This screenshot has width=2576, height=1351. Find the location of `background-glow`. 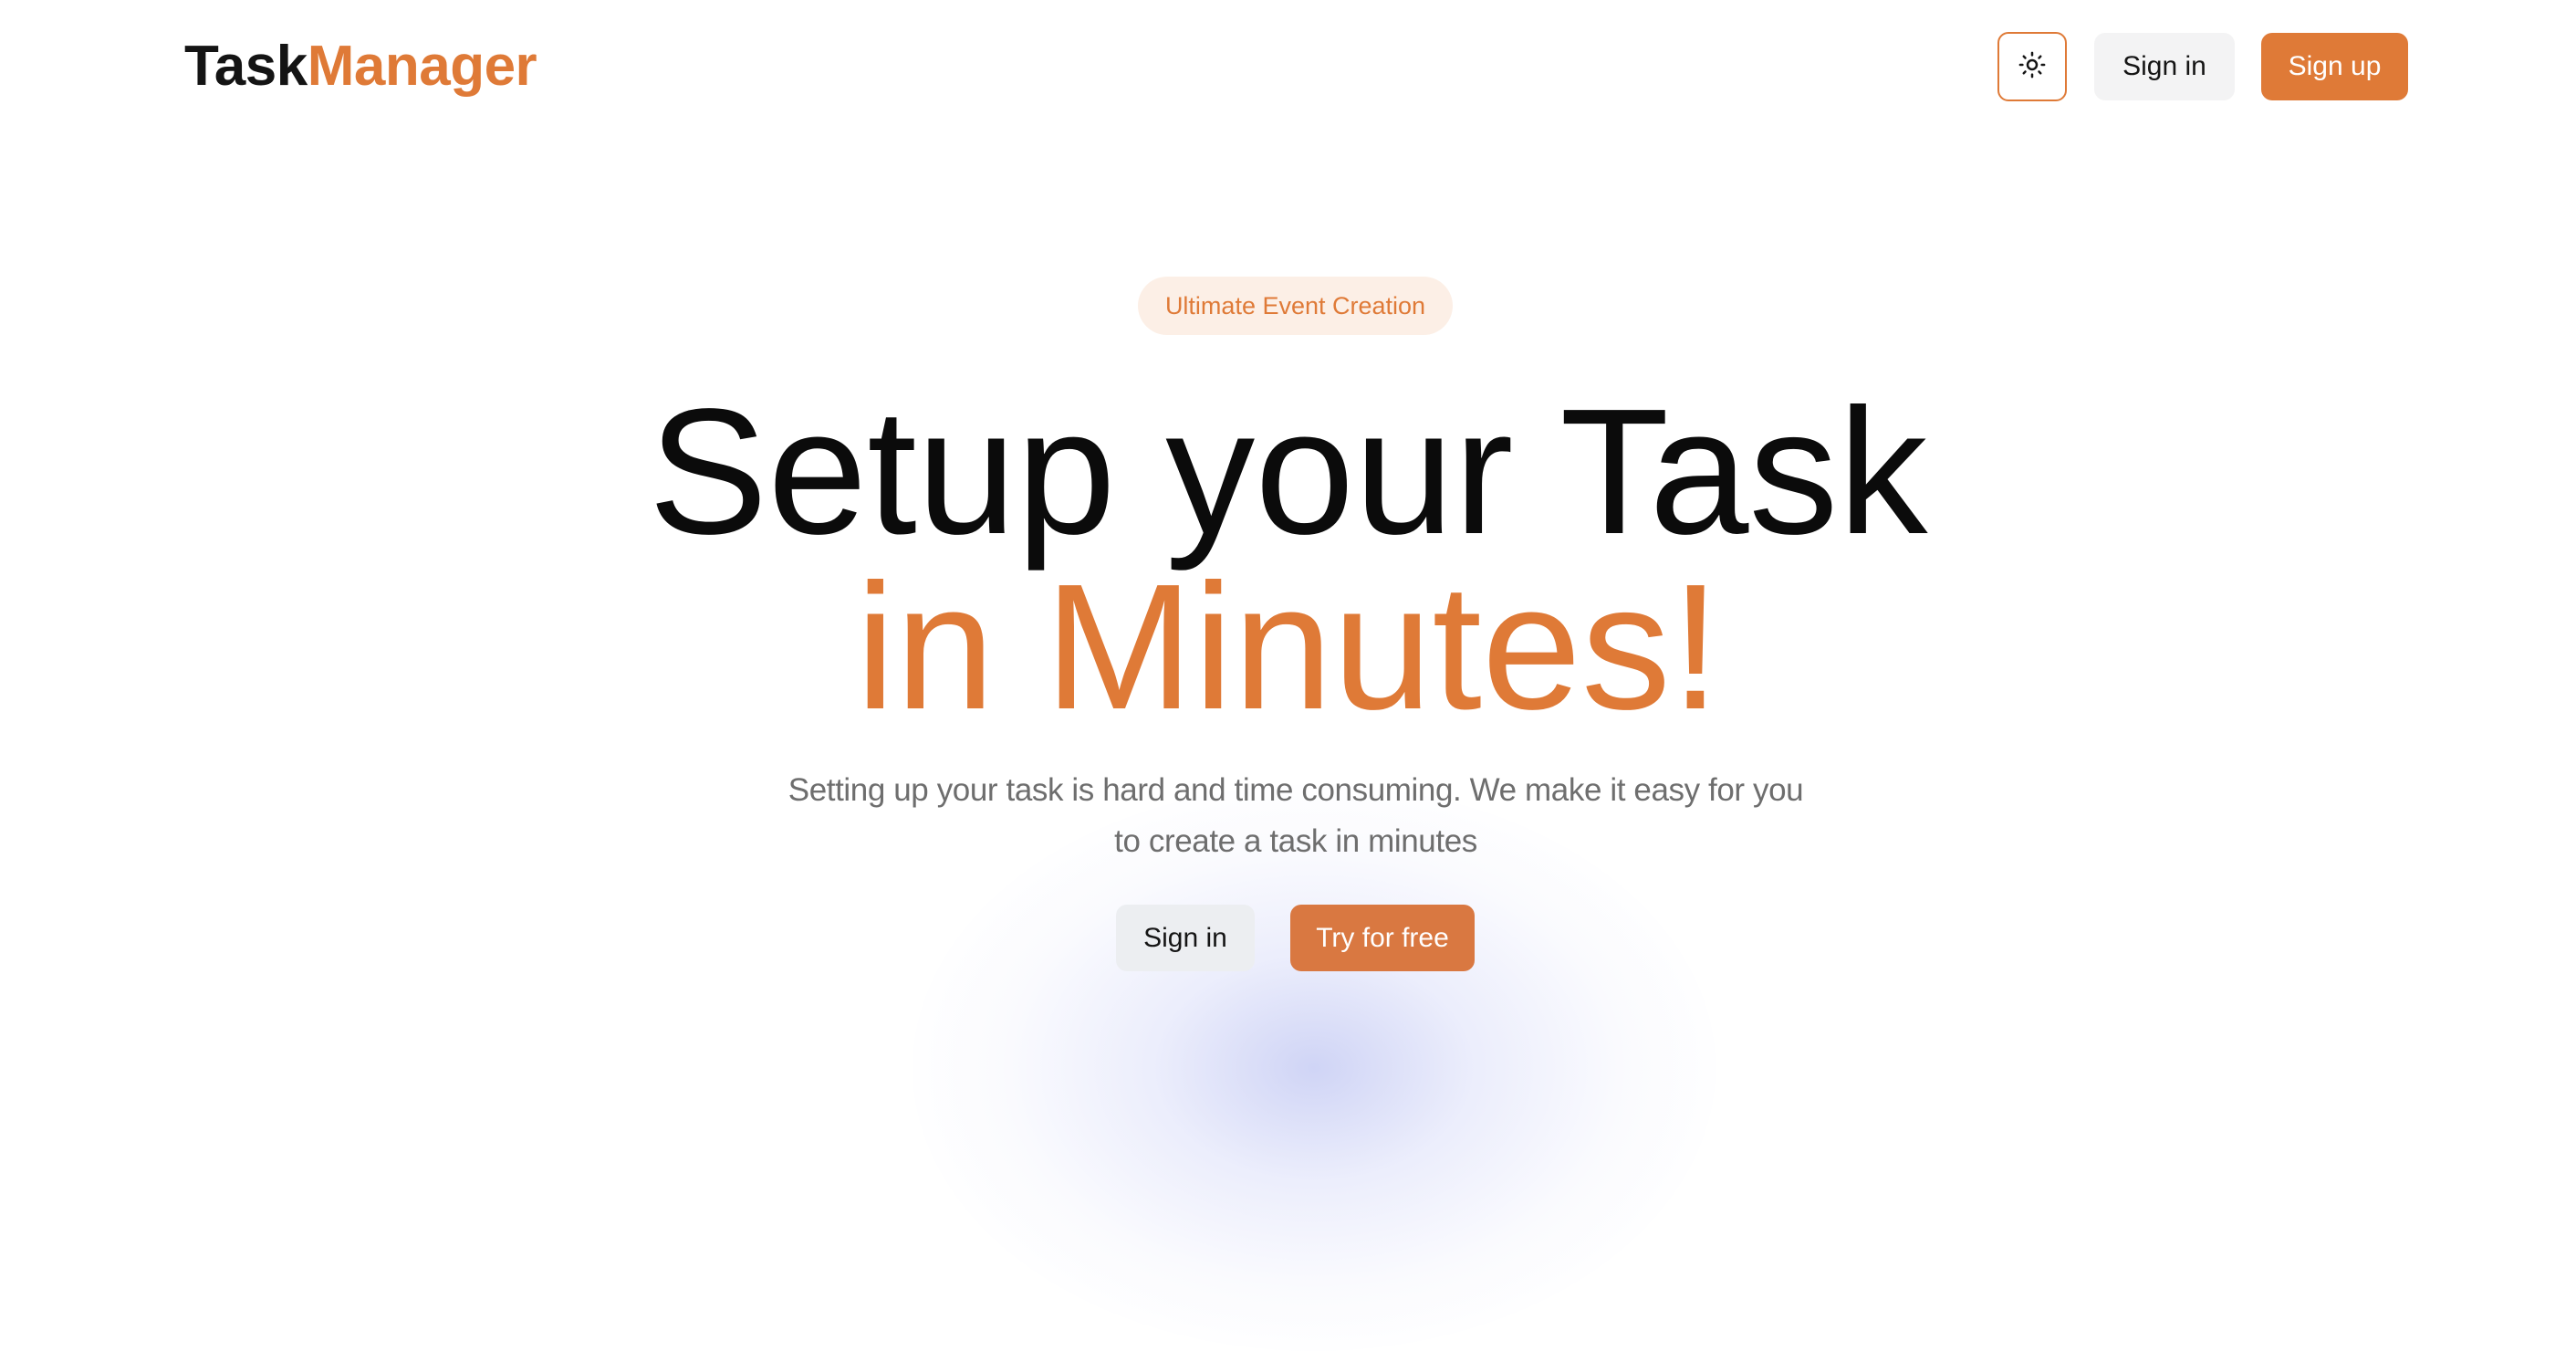

background-glow is located at coordinates (1314, 1068).